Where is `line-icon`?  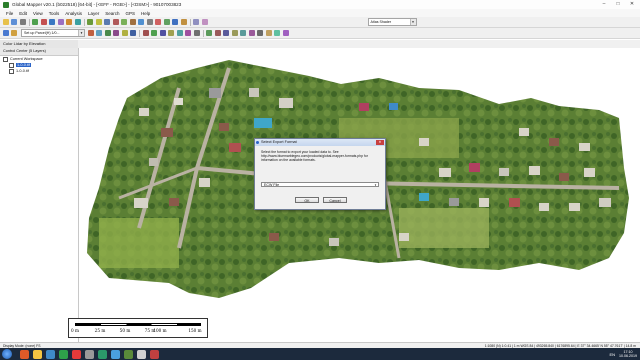
line-icon is located at coordinates (107, 33).